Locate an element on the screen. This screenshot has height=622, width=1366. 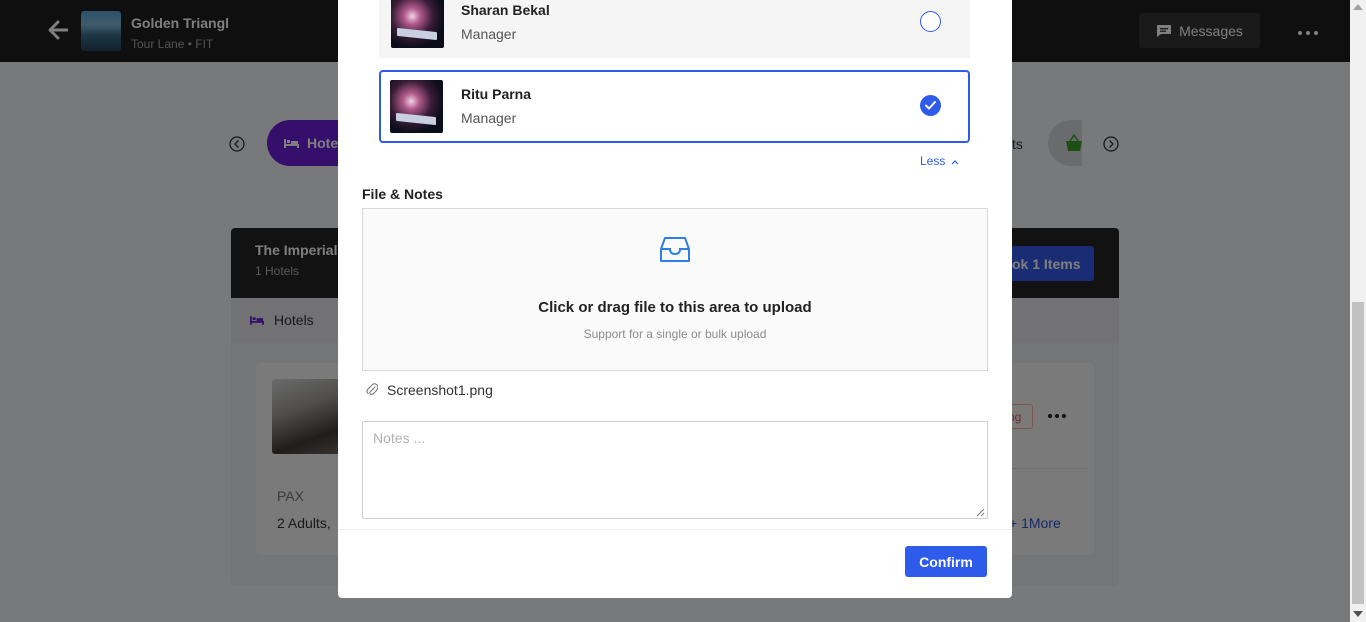
less-link: Less is located at coordinates (939, 161).